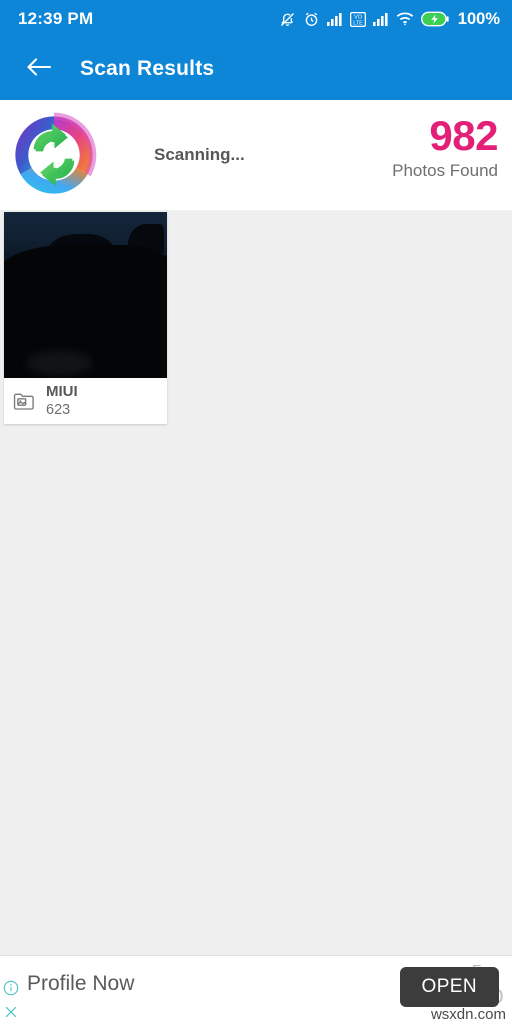 The image size is (512, 1024). Describe the element at coordinates (449, 987) in the screenshot. I see `ad-open-button: OPEN` at that location.